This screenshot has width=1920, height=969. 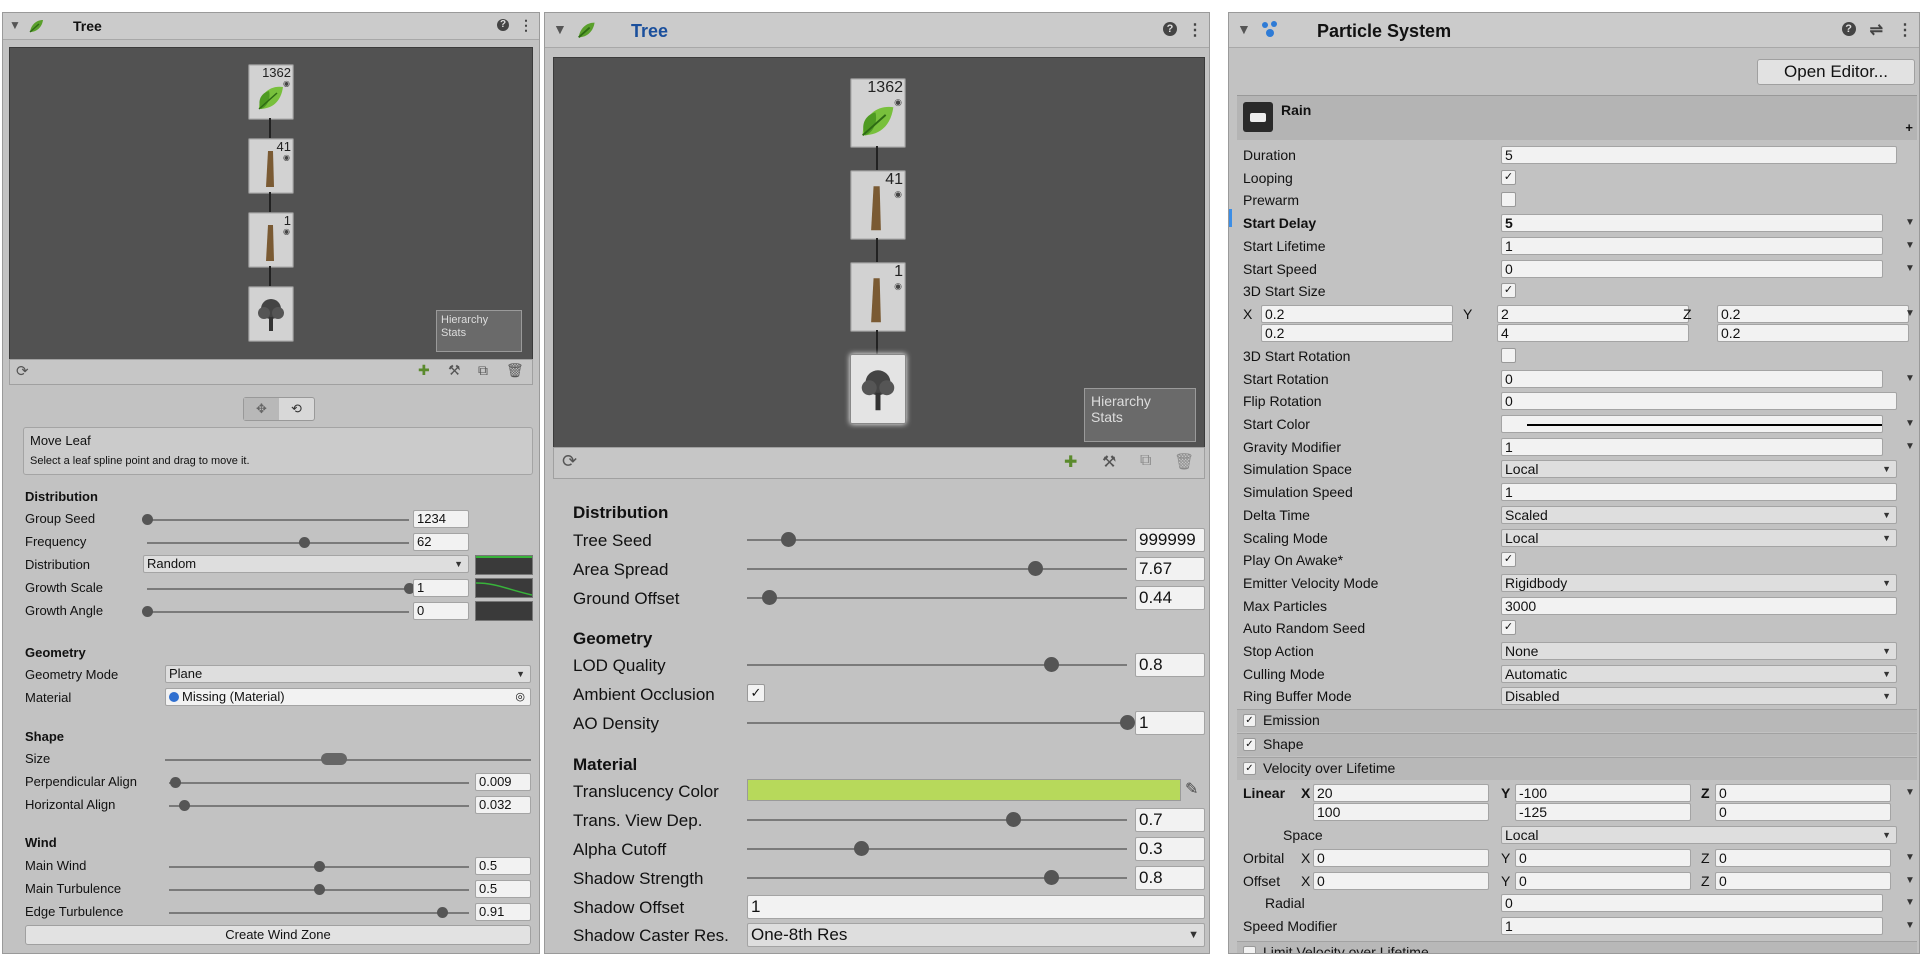 What do you see at coordinates (1803, 857) in the screenshot?
I see `orbital-z-field: 0` at bounding box center [1803, 857].